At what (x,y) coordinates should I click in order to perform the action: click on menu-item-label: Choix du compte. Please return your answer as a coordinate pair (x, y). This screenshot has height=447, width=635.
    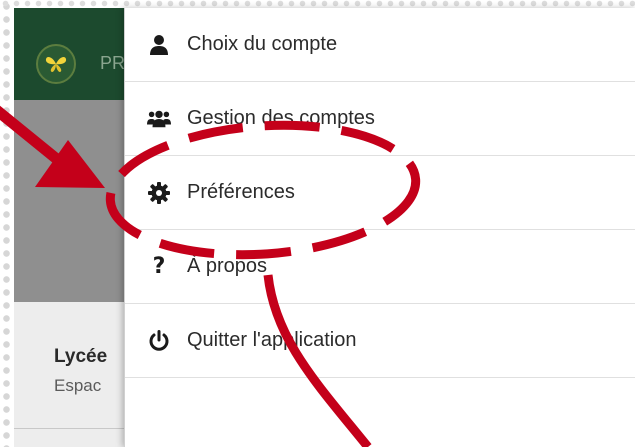
    Looking at the image, I should click on (262, 44).